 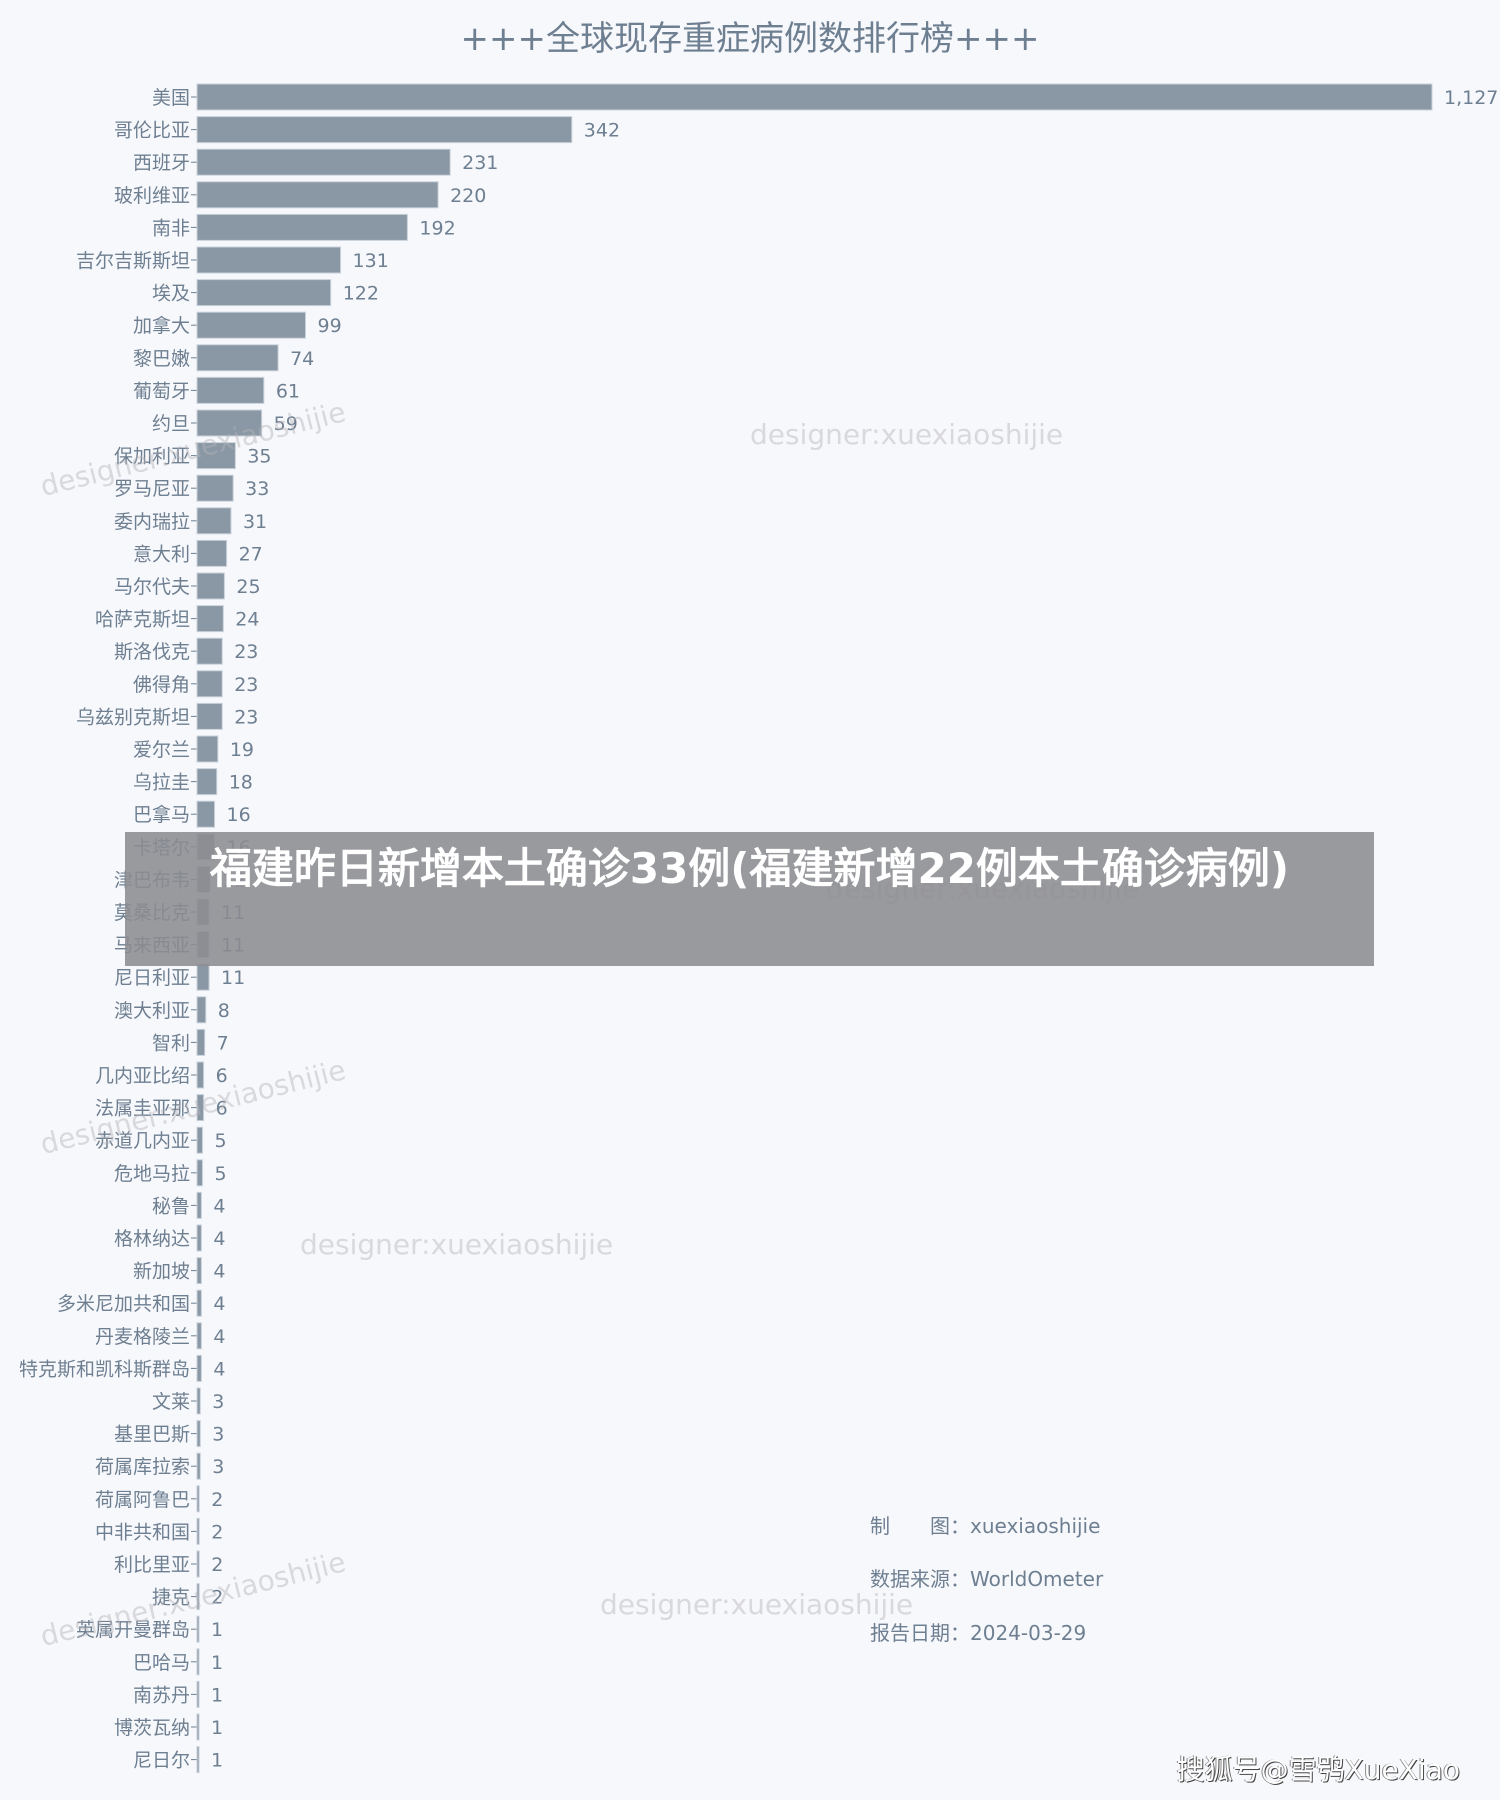 I want to click on category-label: 尼日利亚, so click(x=152, y=978).